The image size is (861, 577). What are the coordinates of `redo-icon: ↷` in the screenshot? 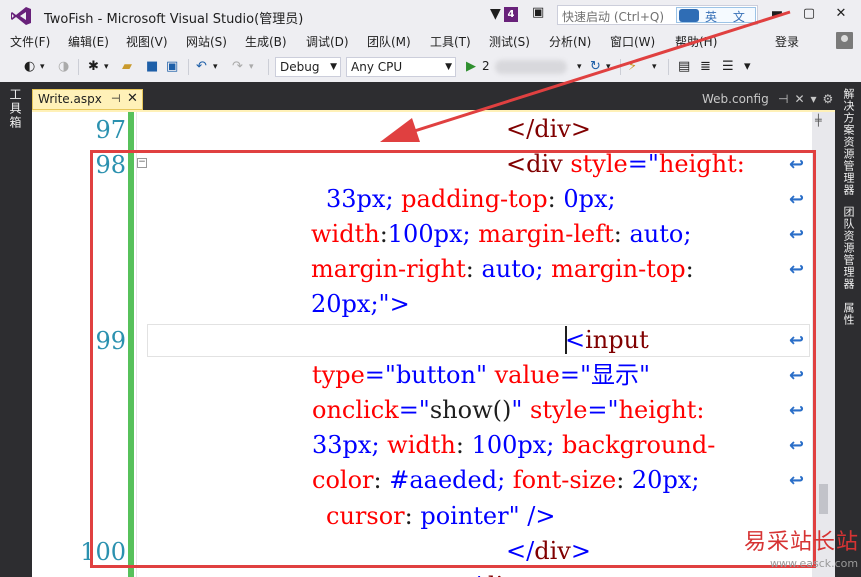 It's located at (237, 67).